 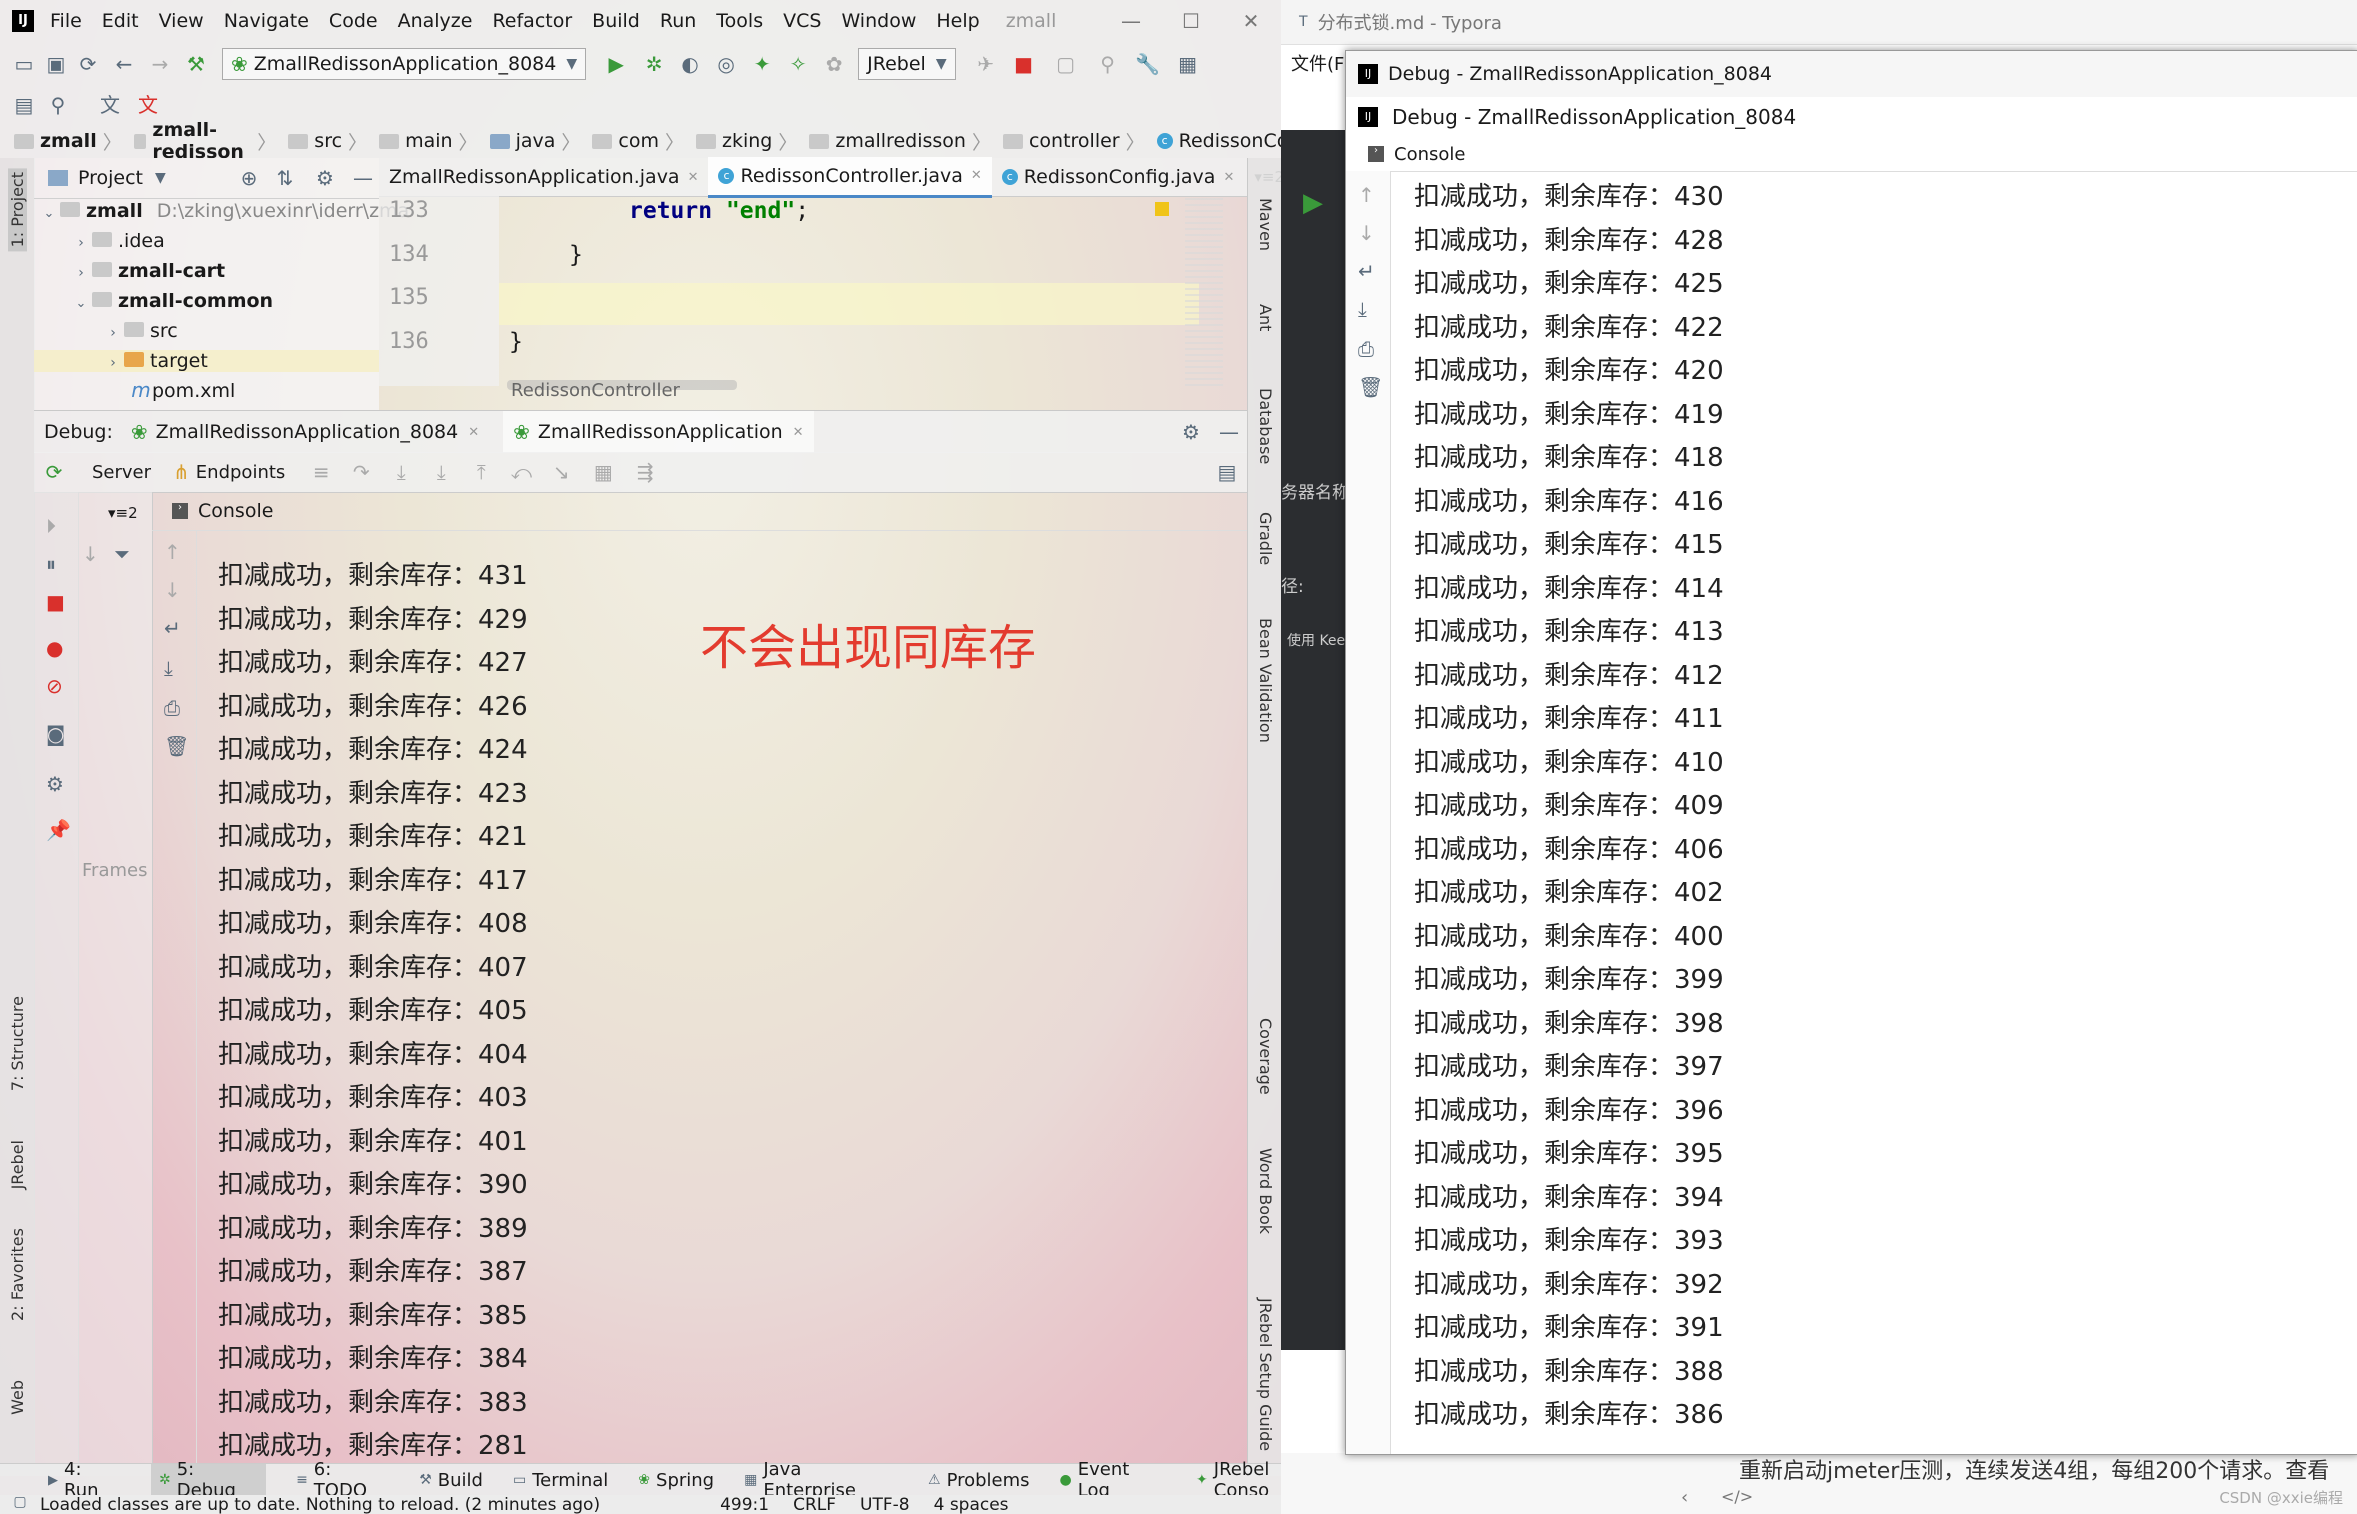 I want to click on chevron-down-icon: ▼, so click(x=160, y=178).